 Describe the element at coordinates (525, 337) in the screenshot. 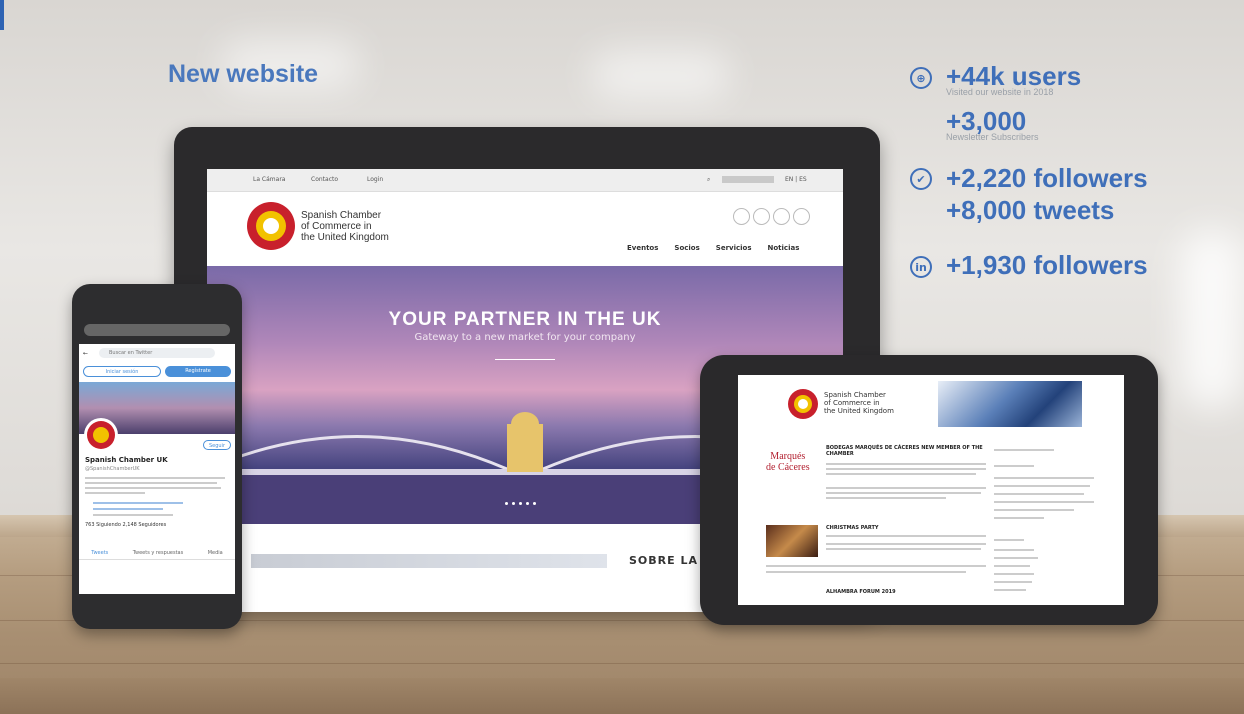

I see `hero-subtitle: Gateway to a new market for your company` at that location.